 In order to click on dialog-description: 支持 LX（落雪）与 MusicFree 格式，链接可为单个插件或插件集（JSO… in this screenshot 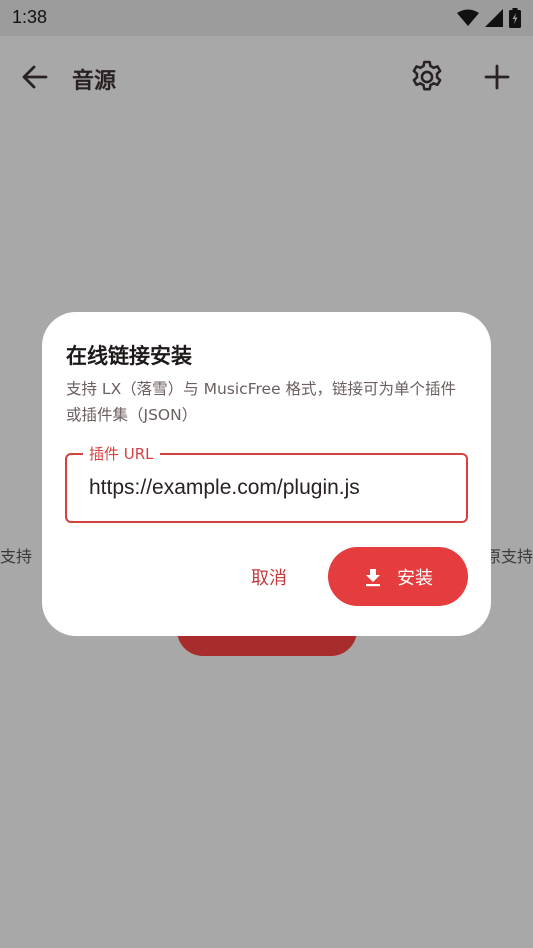, I will do `click(261, 402)`.